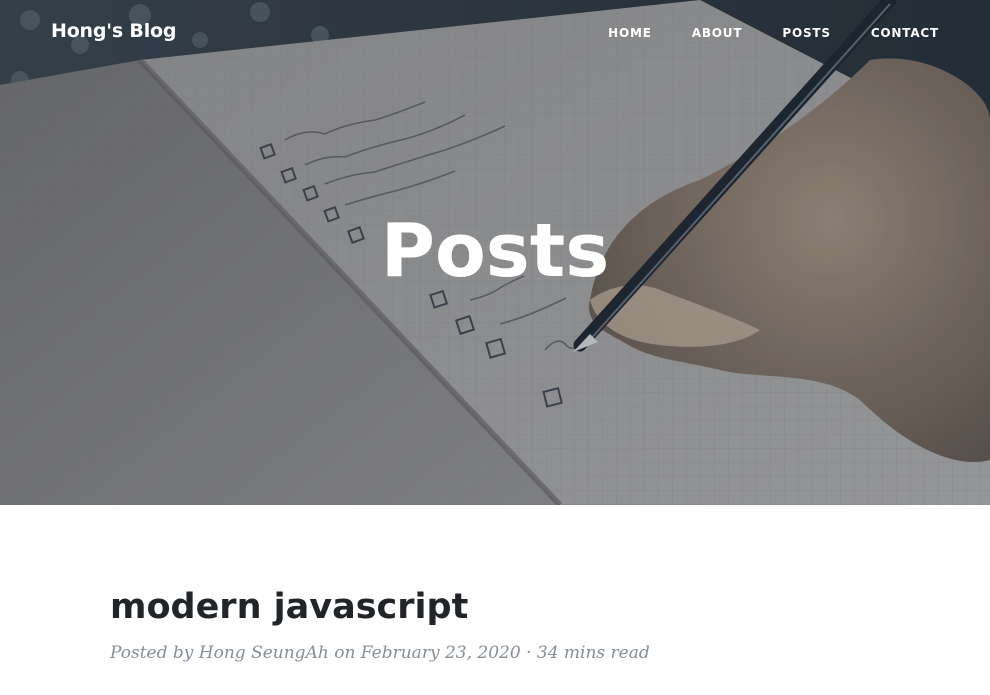 The height and width of the screenshot is (695, 990). I want to click on page-title: Posts, so click(495, 251).